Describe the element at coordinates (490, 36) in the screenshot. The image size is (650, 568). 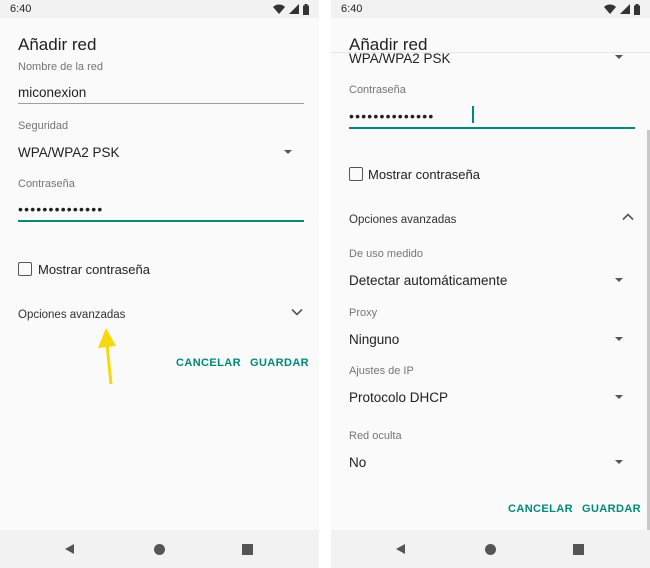
I see `dialog-title-bar: Añadir red` at that location.